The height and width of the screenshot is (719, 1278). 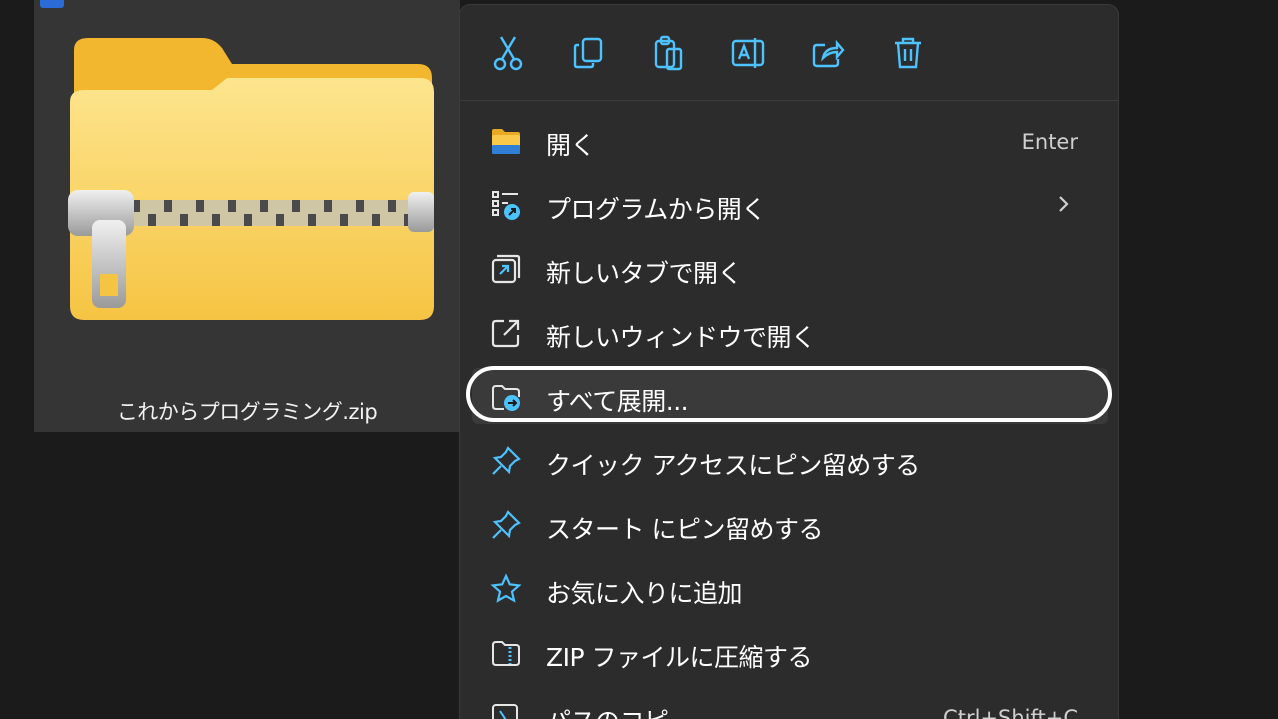 I want to click on trash-icon, so click(x=908, y=53).